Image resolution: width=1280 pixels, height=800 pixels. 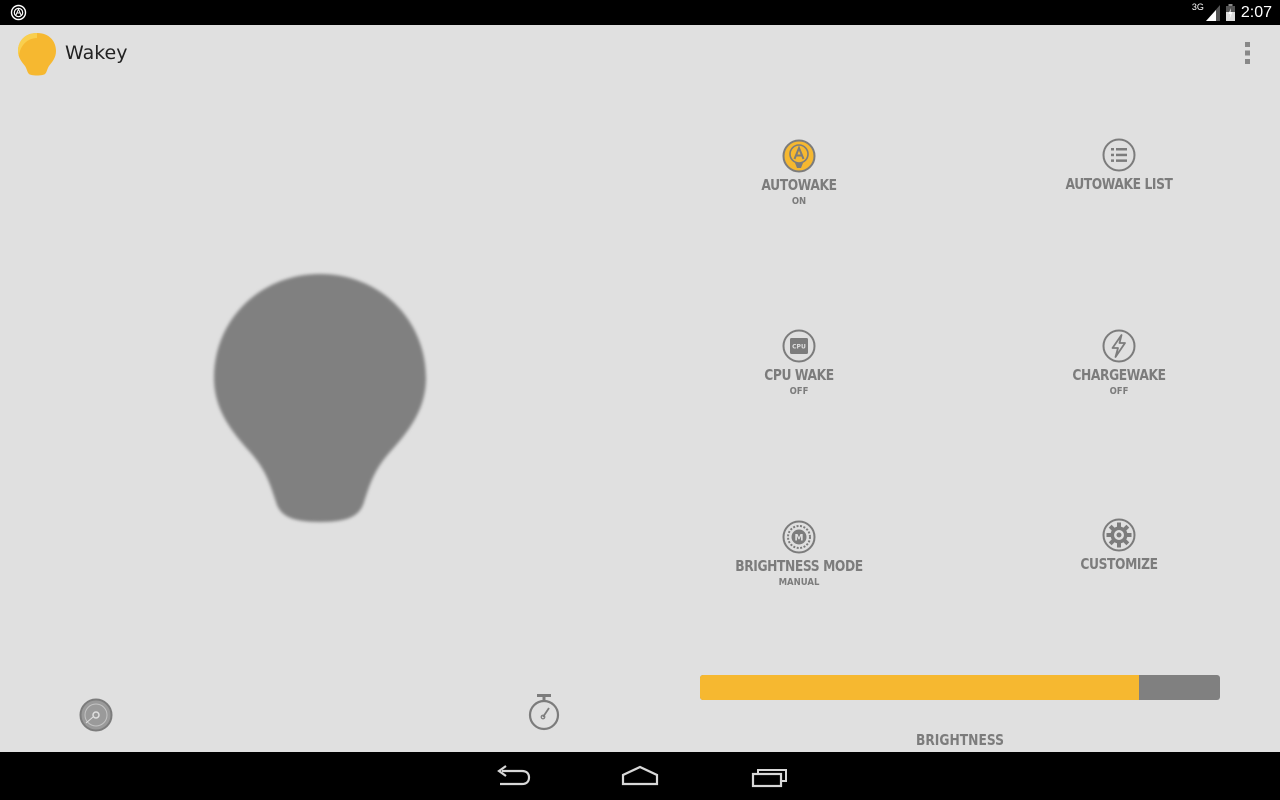 I want to click on navigation-bar, so click(x=640, y=776).